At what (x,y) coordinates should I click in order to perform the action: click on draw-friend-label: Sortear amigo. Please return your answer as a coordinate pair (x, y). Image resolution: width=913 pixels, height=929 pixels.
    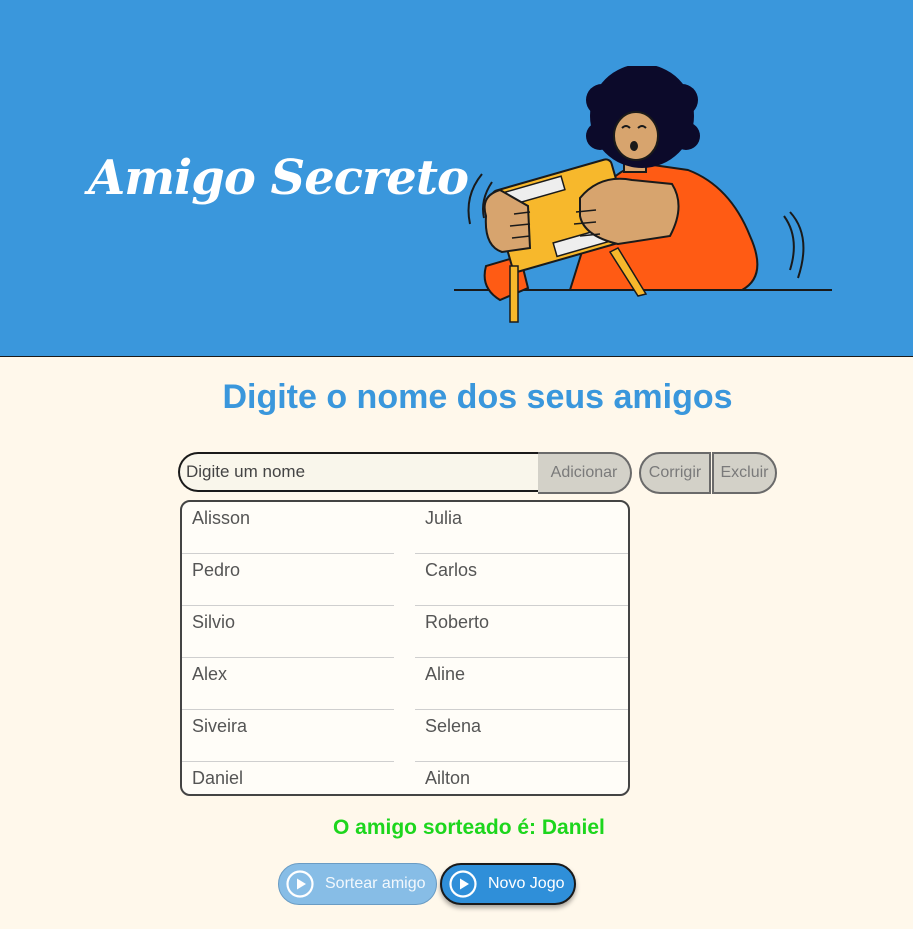
    Looking at the image, I should click on (375, 883).